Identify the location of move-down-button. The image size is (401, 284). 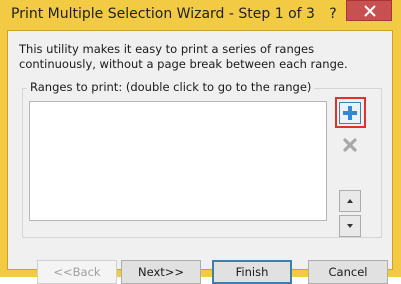
(350, 226).